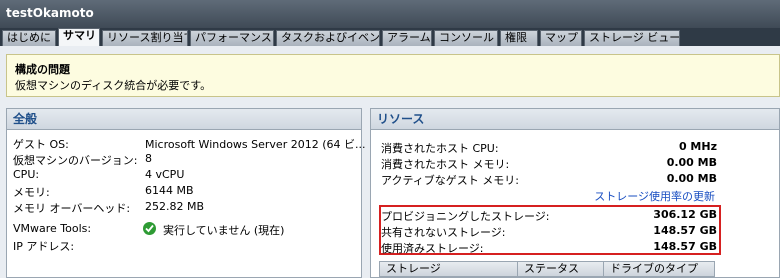 The height and width of the screenshot is (278, 780). Describe the element at coordinates (149, 228) in the screenshot. I see `check-ok-icon` at that location.